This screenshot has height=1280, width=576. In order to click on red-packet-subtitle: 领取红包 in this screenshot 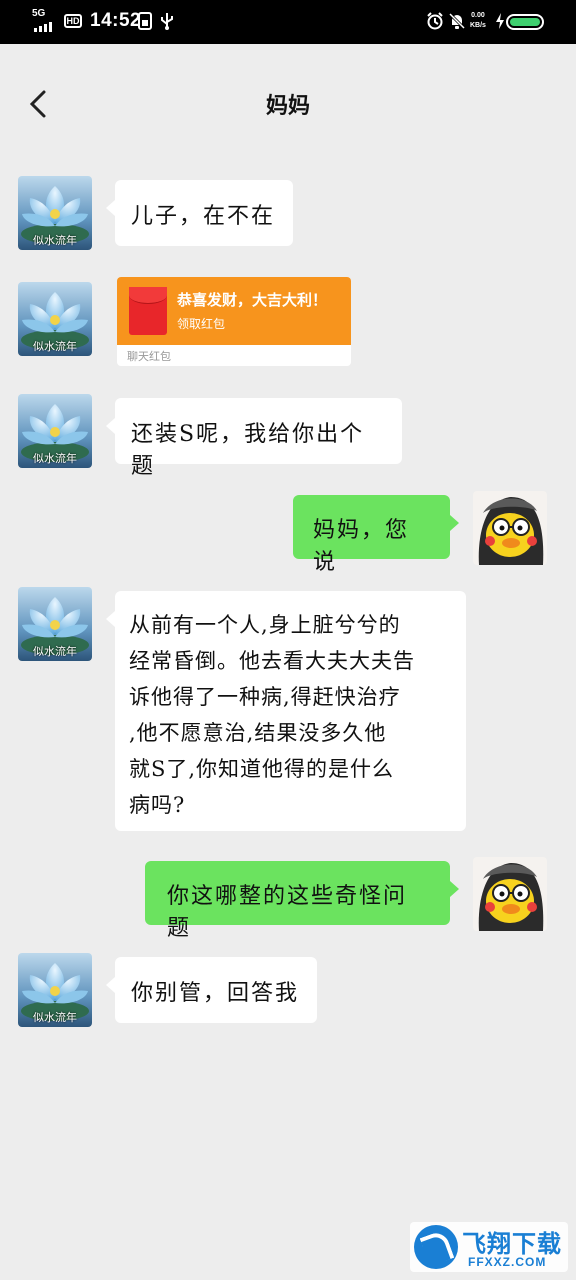, I will do `click(201, 324)`.